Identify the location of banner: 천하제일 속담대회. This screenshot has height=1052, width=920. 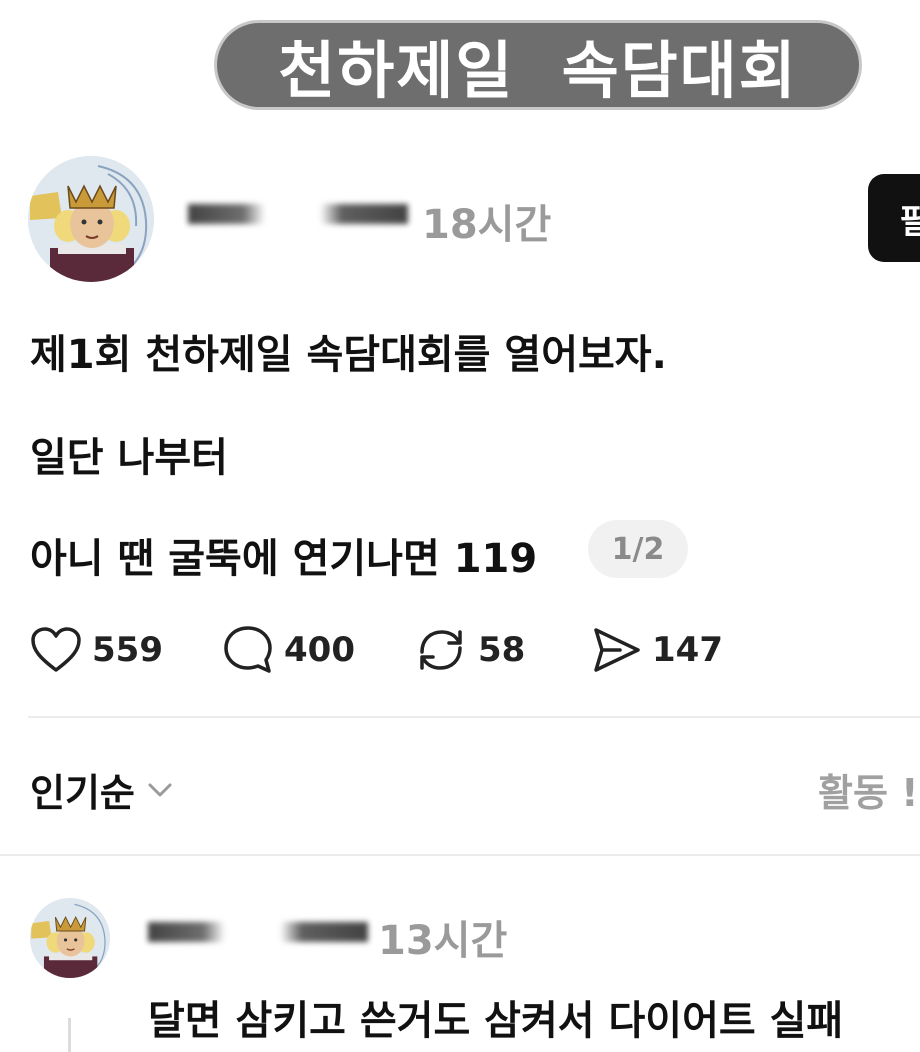
(538, 65).